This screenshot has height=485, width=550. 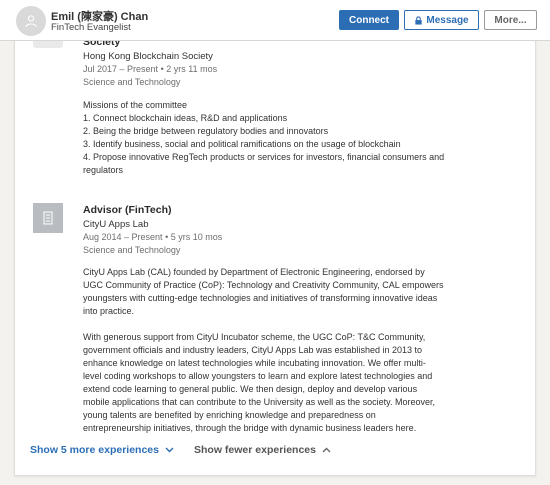 I want to click on person-icon, so click(x=31, y=21).